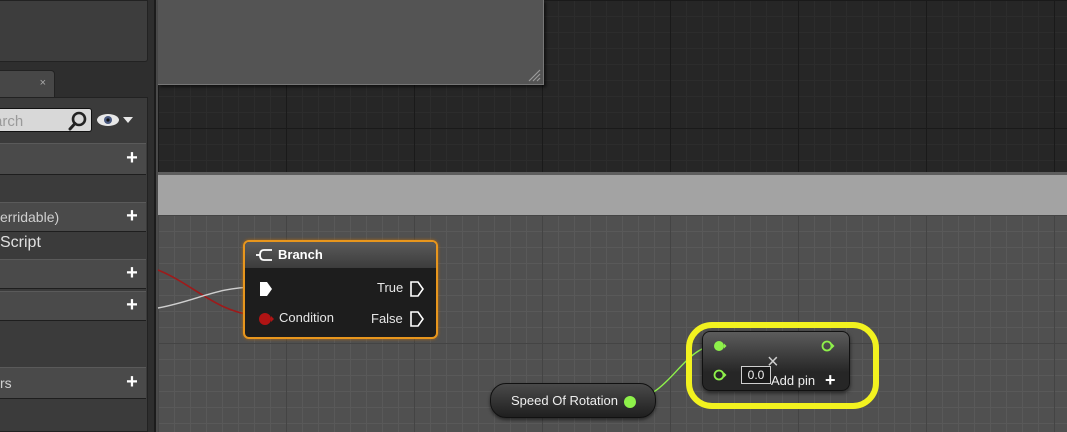 This screenshot has height=432, width=1067. What do you see at coordinates (387, 318) in the screenshot?
I see `false-pin-label: False` at bounding box center [387, 318].